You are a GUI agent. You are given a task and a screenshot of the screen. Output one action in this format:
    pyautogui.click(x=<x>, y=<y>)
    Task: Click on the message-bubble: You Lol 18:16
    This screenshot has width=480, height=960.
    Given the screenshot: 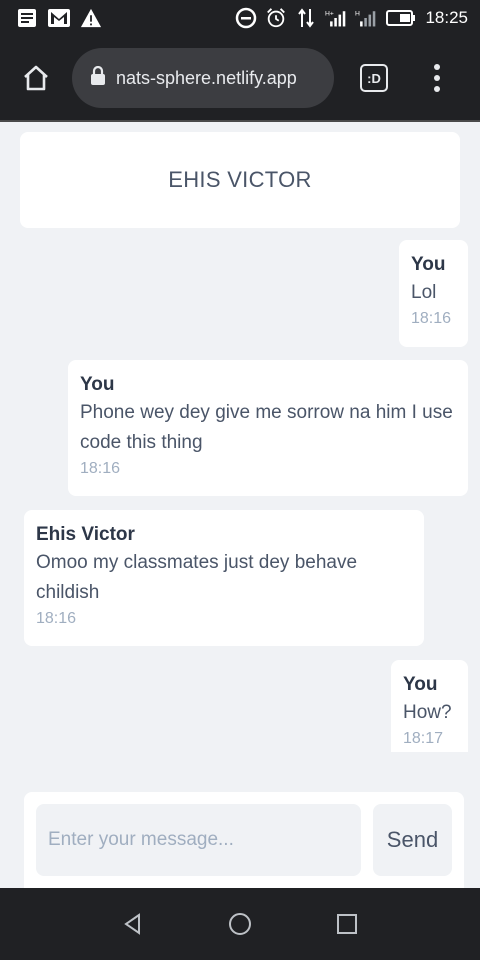 What is the action you would take?
    pyautogui.click(x=433, y=293)
    